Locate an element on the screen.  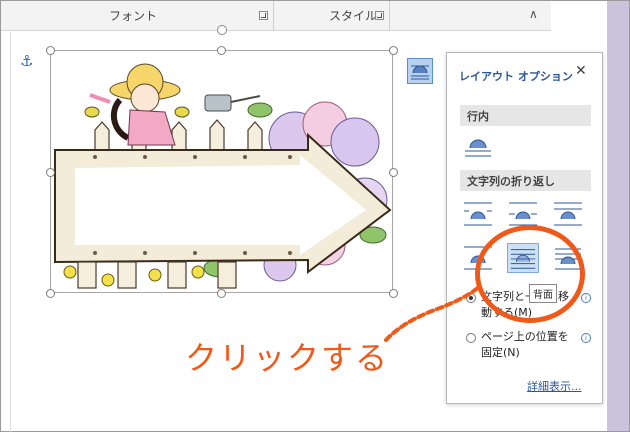
section-inline: 行内 is located at coordinates (525, 115).